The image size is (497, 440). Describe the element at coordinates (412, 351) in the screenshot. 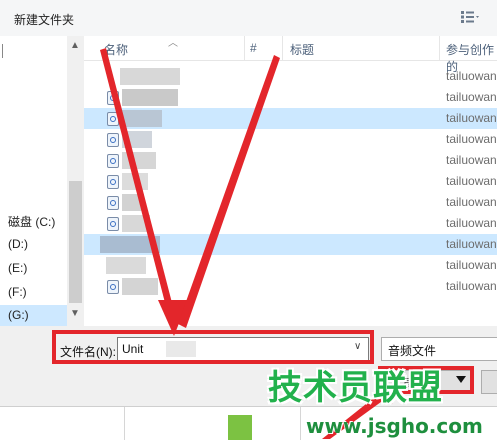

I see `file-type-value: 音频文件` at that location.